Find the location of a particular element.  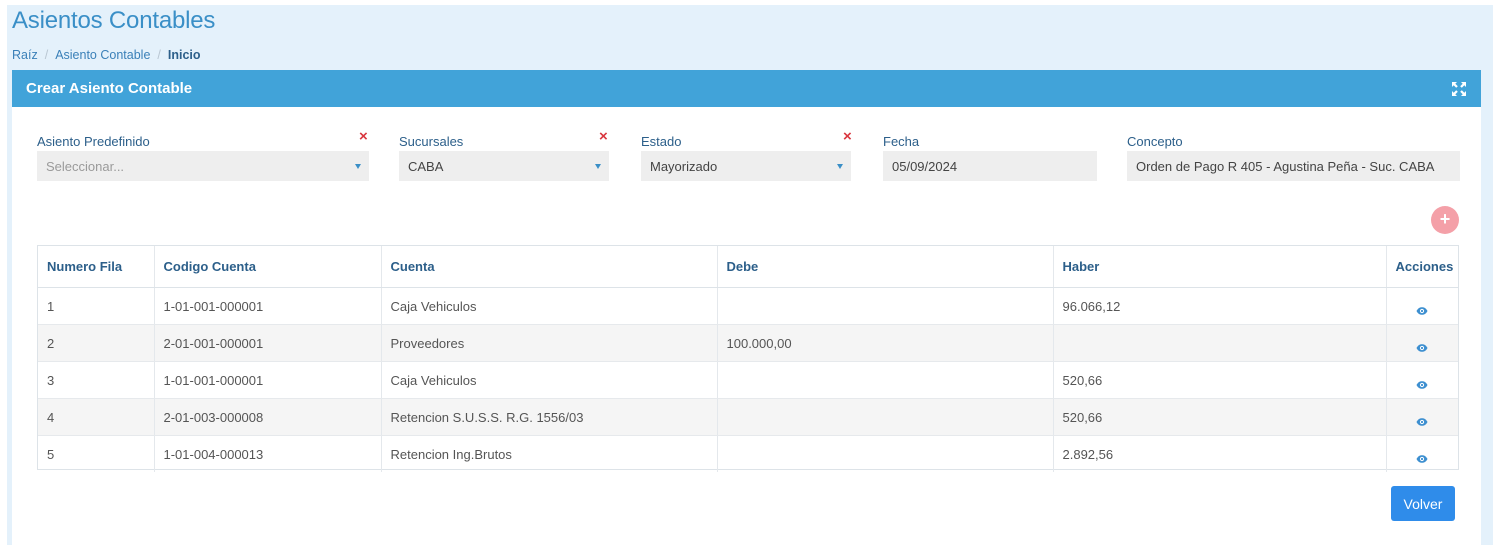

cell-numero-fila: 2 is located at coordinates (96, 343).